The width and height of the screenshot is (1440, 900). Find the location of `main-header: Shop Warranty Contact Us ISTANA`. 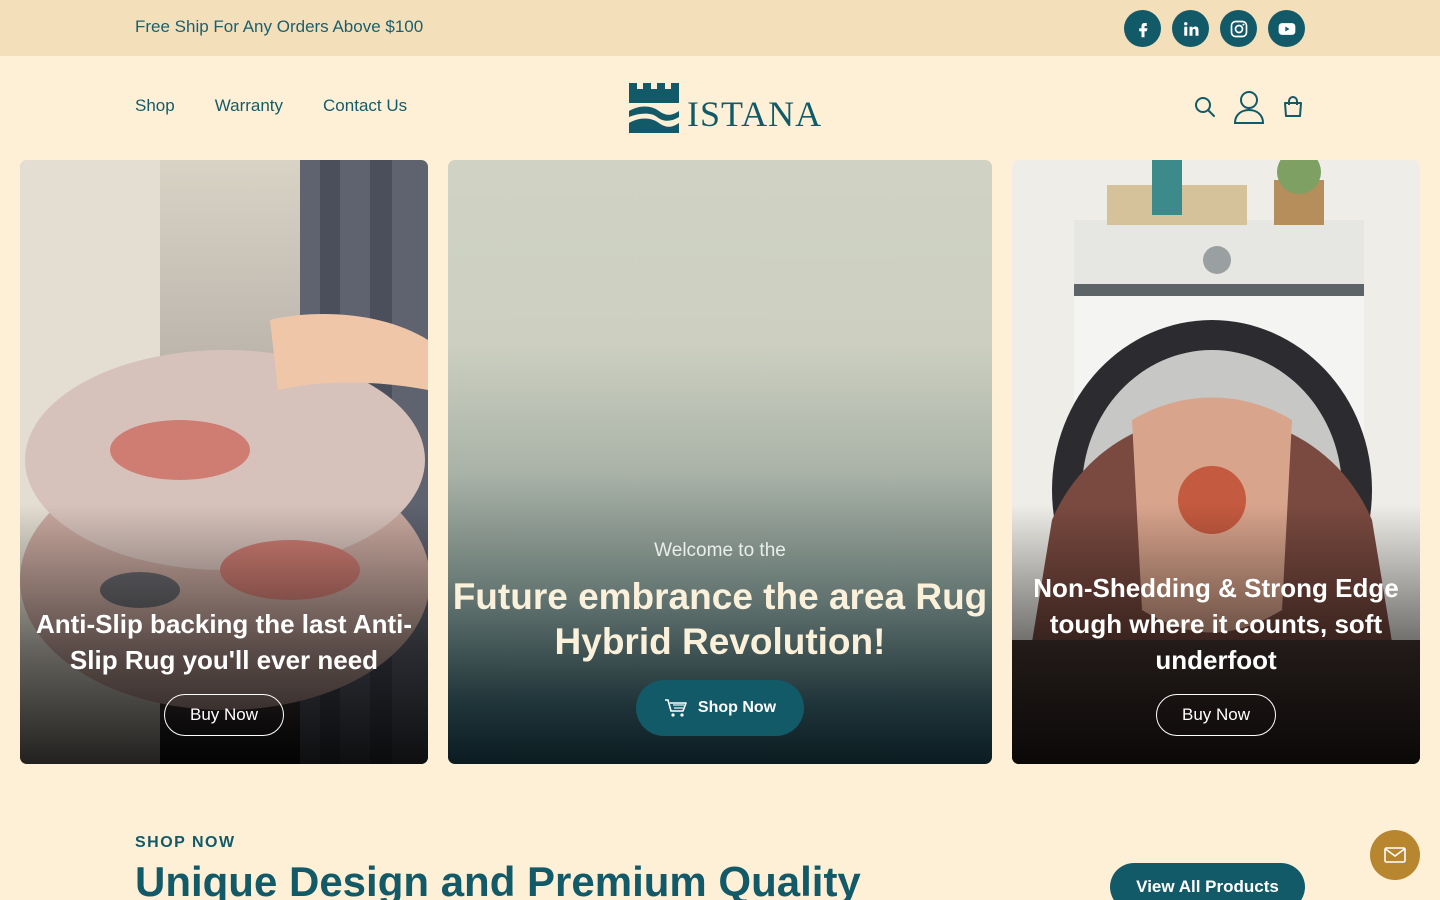

main-header: Shop Warranty Contact Us ISTANA is located at coordinates (720, 108).